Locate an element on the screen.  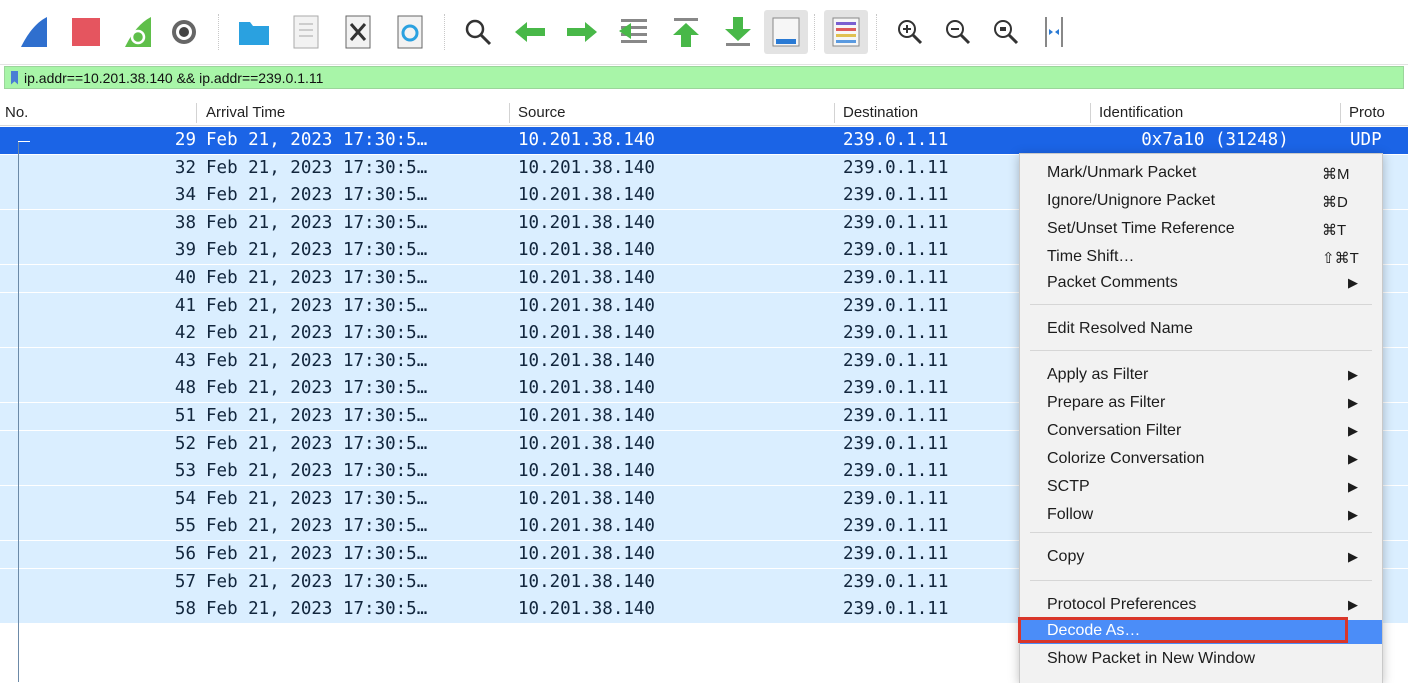
normal-size-icon is located at coordinates (1006, 32).